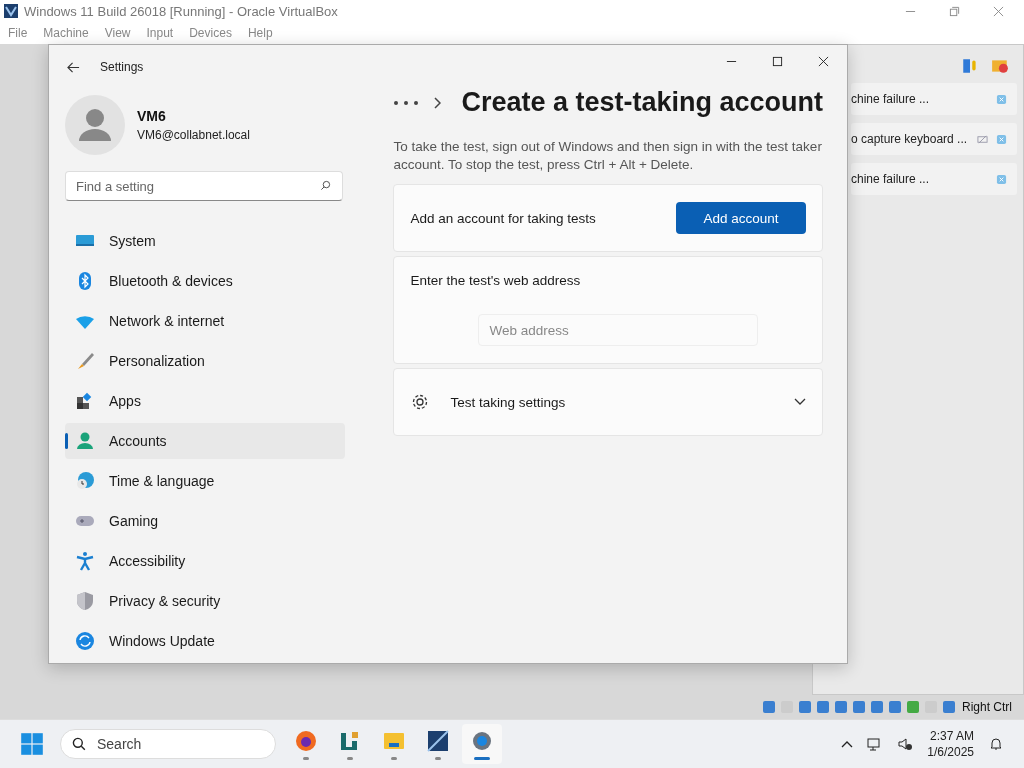 The image size is (1024, 768). I want to click on browser-icon, so click(306, 740).